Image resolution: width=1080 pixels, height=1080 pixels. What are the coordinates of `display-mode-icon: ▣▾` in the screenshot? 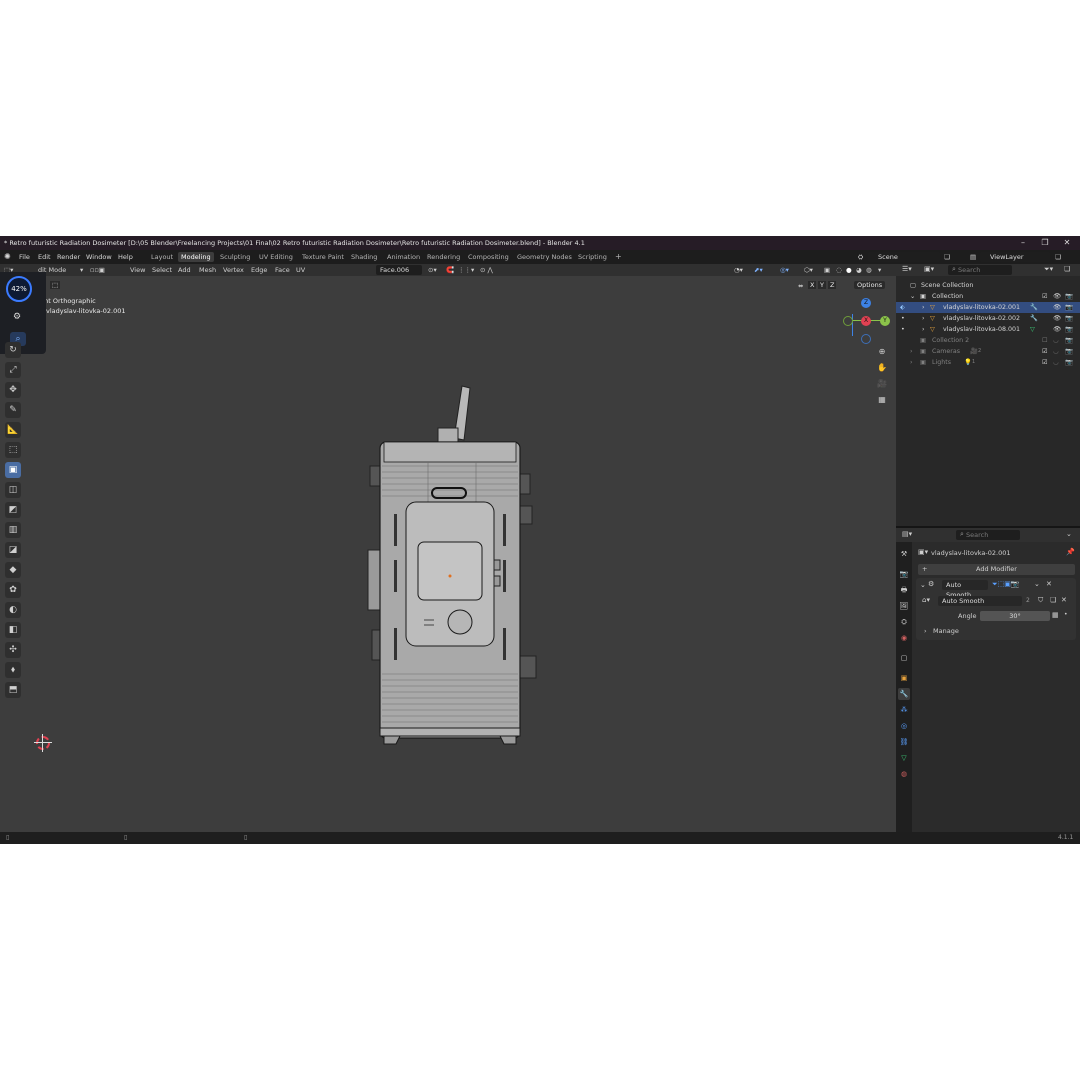 It's located at (929, 269).